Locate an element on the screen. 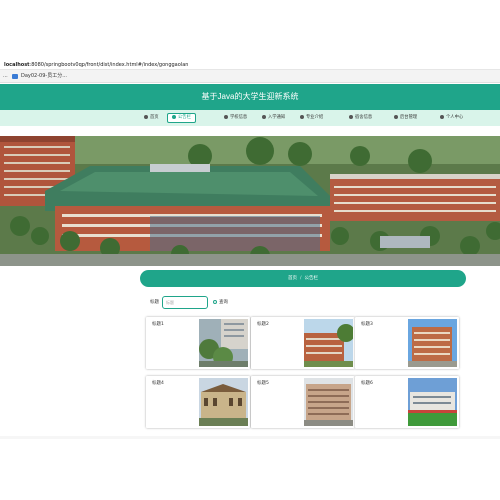 This screenshot has width=500, height=500. nav-item-school-info: 学校信息 is located at coordinates (235, 118).